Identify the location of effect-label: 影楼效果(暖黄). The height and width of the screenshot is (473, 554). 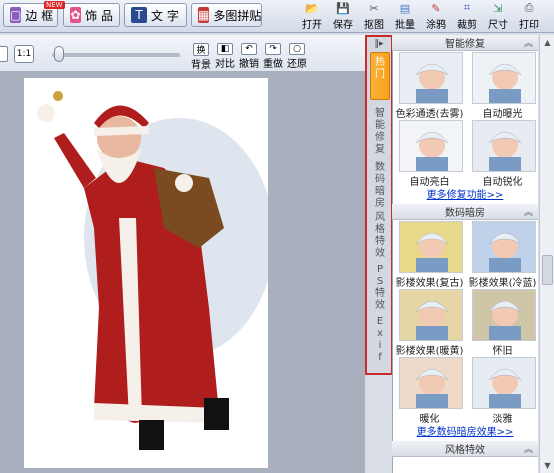
(429, 351).